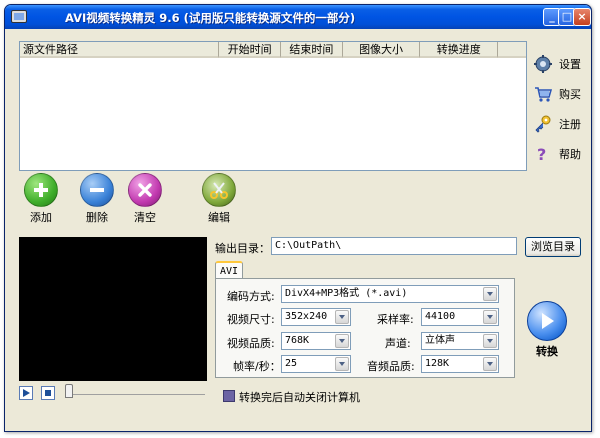  Describe the element at coordinates (570, 154) in the screenshot. I see `help-label: 帮助` at that location.